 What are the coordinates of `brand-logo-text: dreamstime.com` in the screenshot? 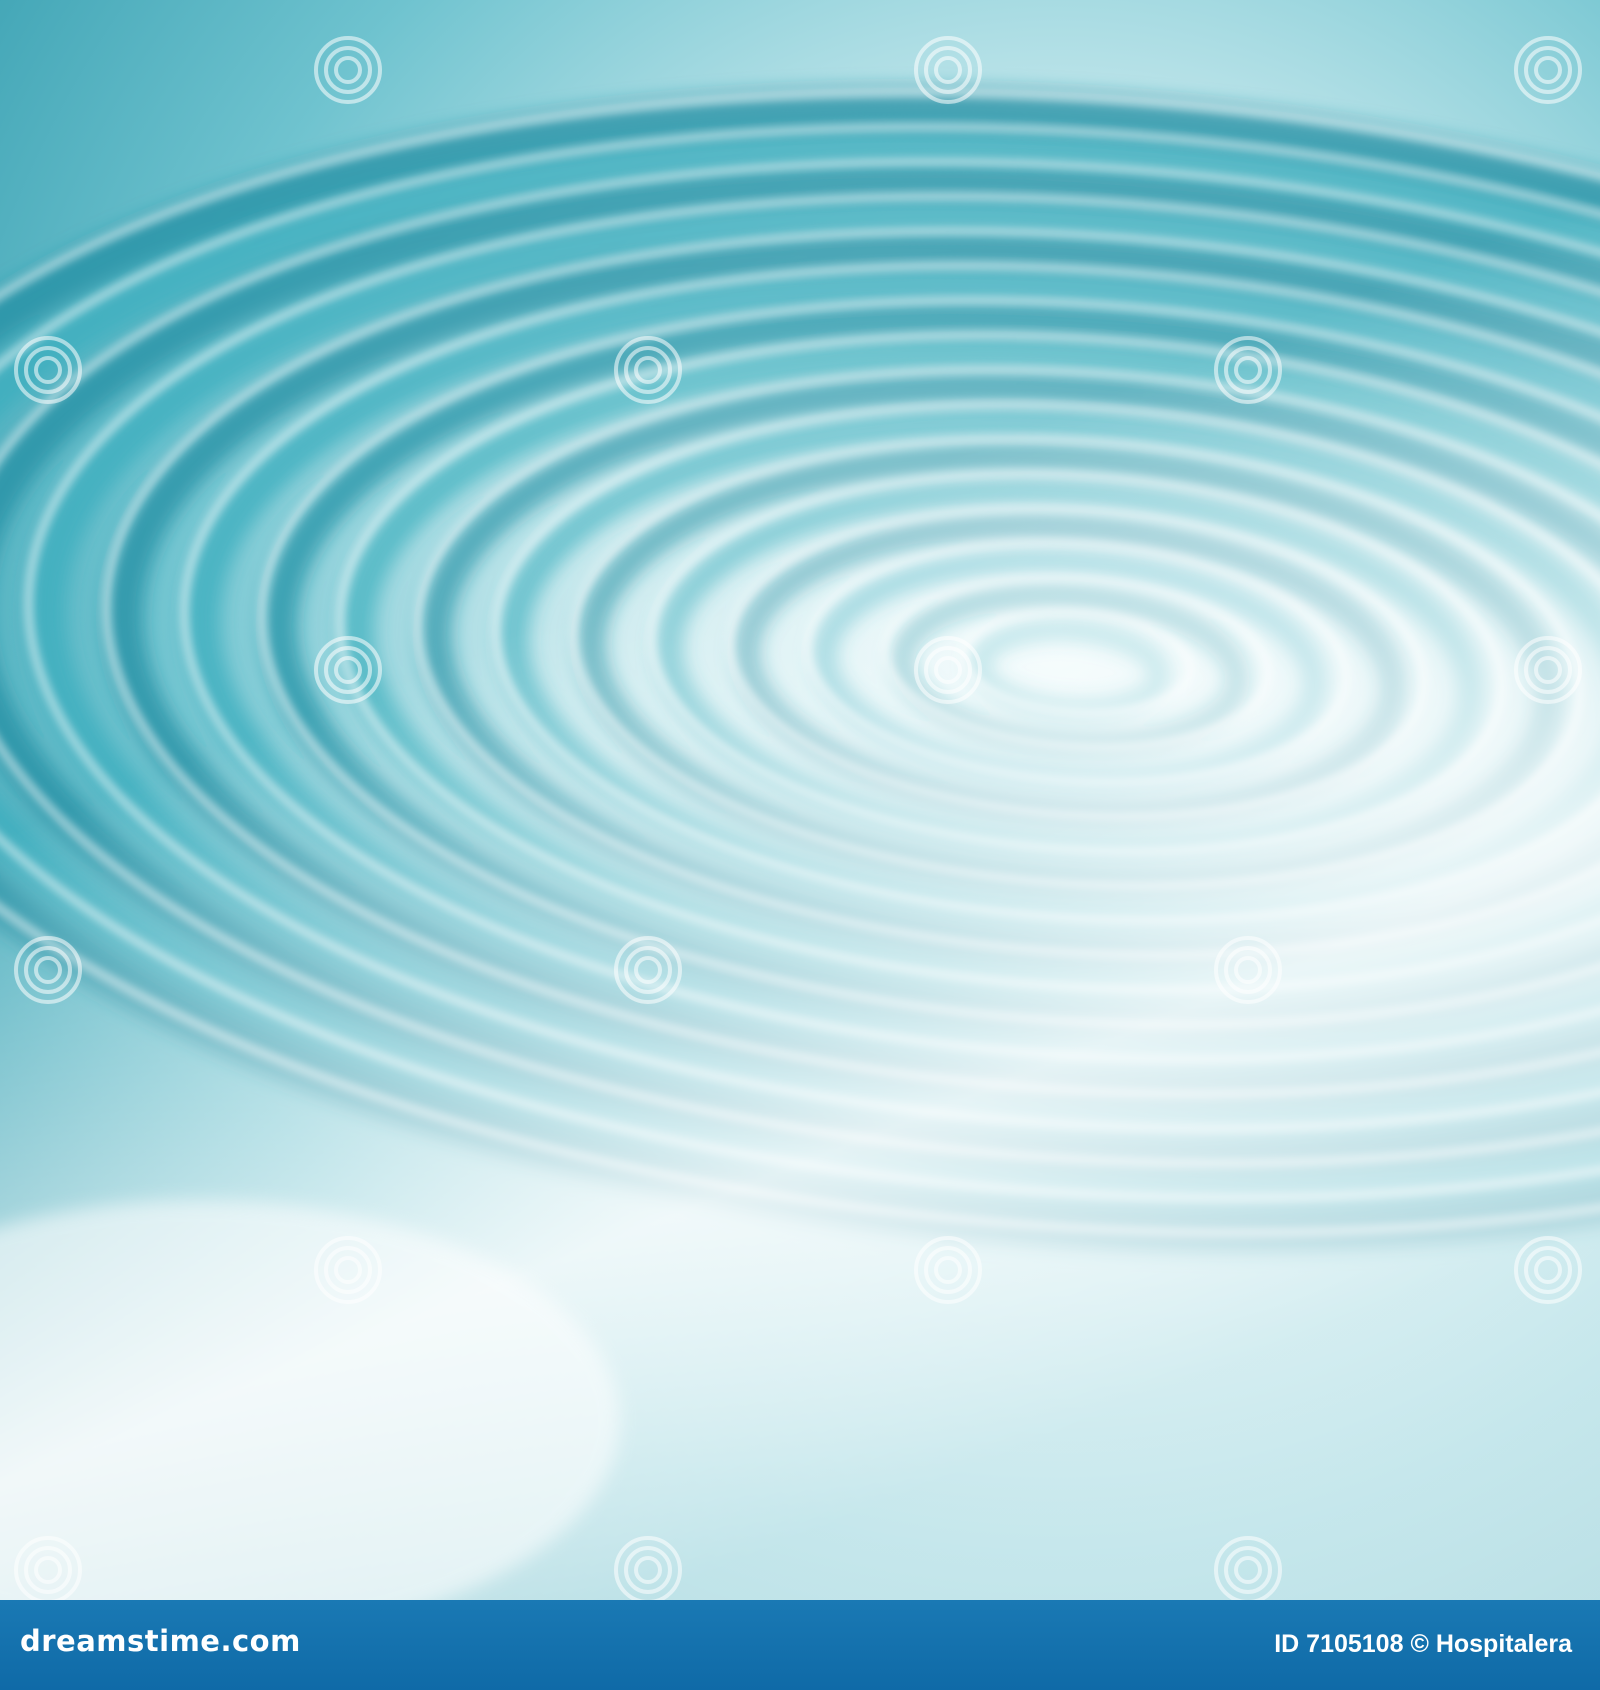 It's located at (160, 1641).